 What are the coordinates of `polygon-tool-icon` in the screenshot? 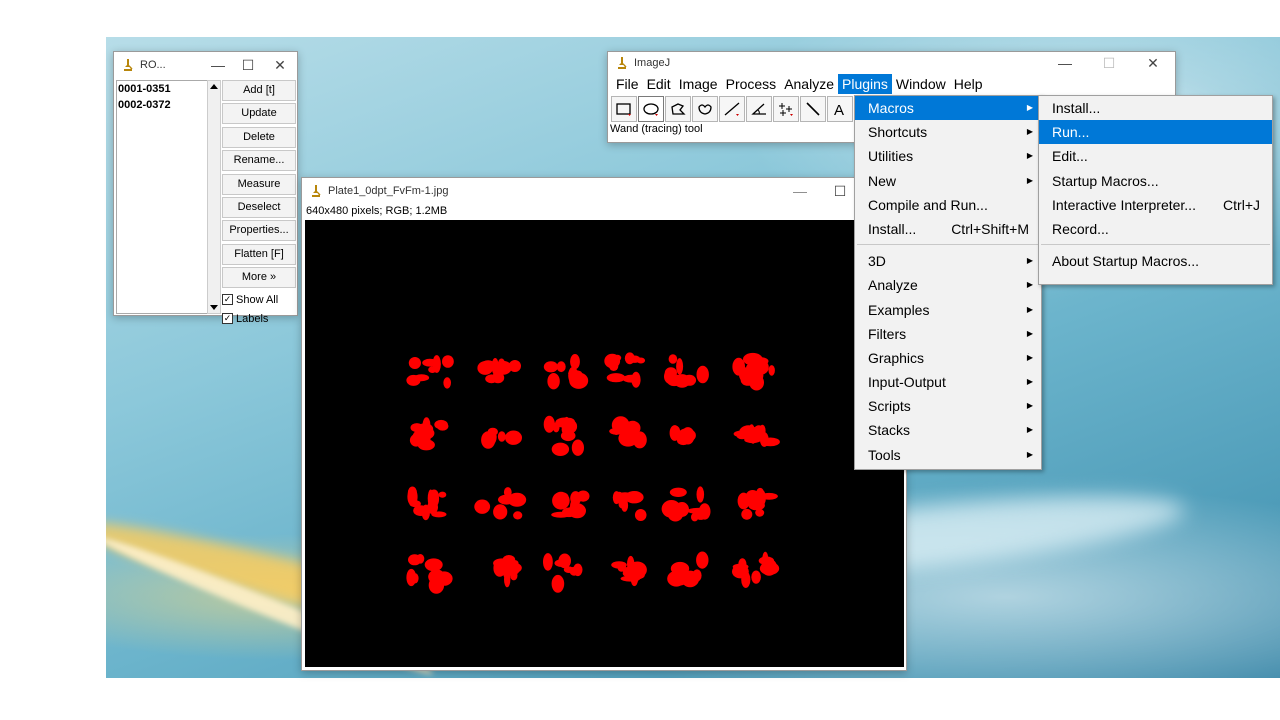 It's located at (678, 109).